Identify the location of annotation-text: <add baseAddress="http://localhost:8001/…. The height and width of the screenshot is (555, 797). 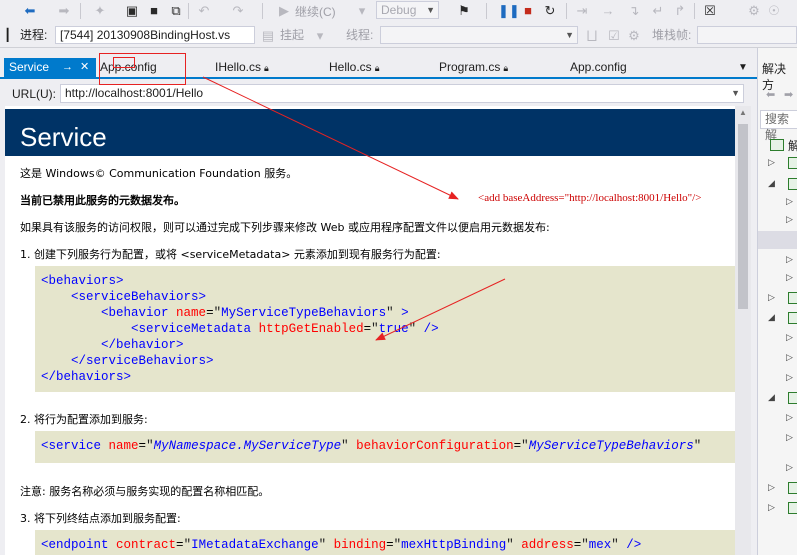
(590, 198).